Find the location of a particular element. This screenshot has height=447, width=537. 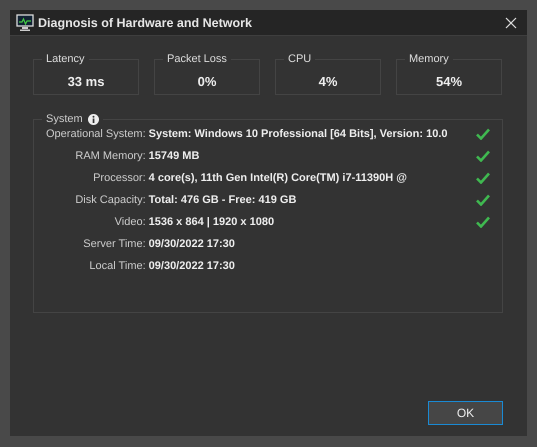

field-label: Local Time: is located at coordinates (117, 266).